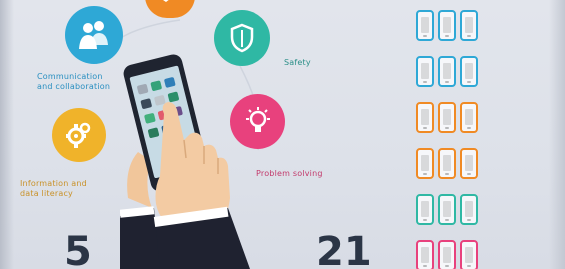 This screenshot has width=565, height=269. Describe the element at coordinates (53, 188) in the screenshot. I see `information-label: Information and data literacy` at that location.